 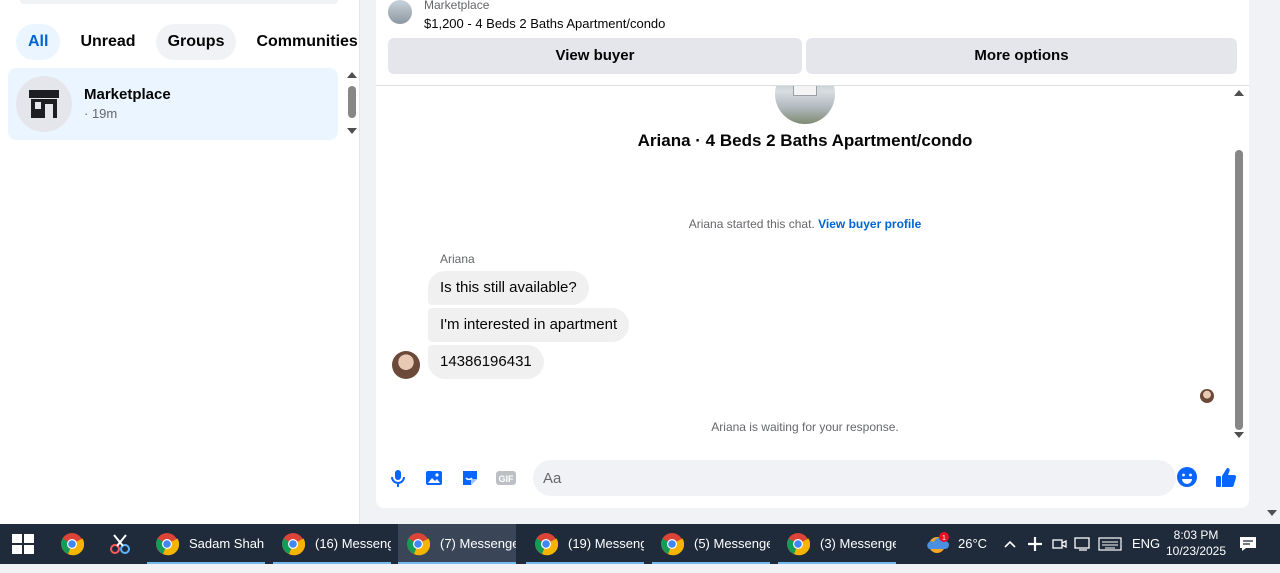 I want to click on message-bubble: 14386196431, so click(x=486, y=362).